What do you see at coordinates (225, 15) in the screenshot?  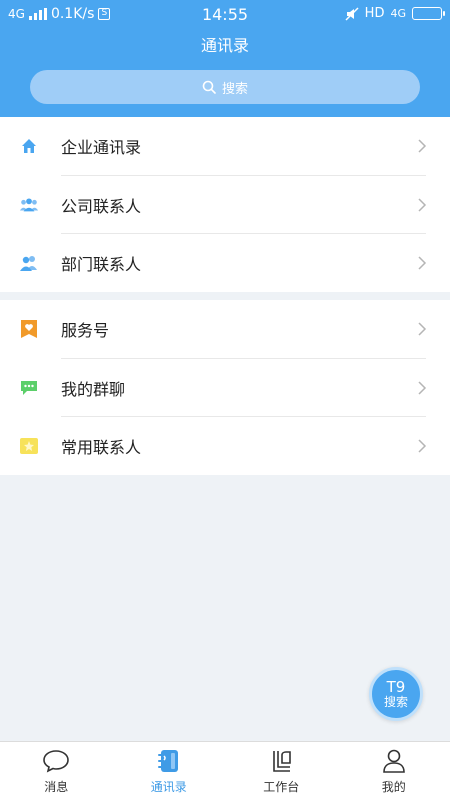 I see `status-bar: 4G 0.1K/s S 14:55 HD 4G` at bounding box center [225, 15].